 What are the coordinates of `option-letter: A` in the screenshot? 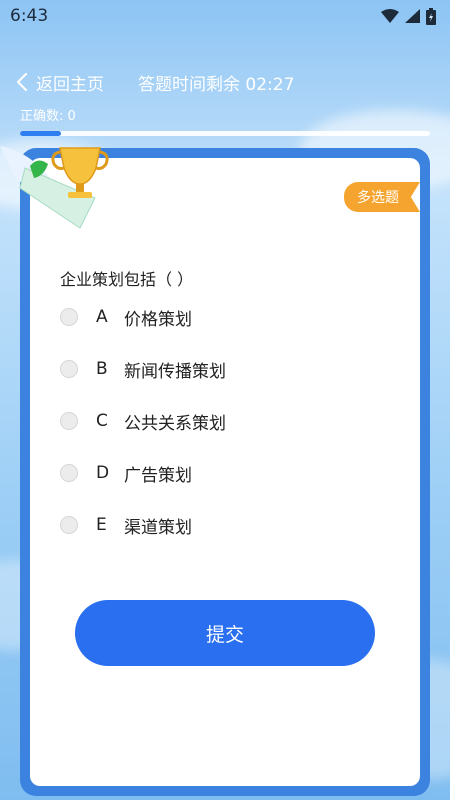 It's located at (102, 317).